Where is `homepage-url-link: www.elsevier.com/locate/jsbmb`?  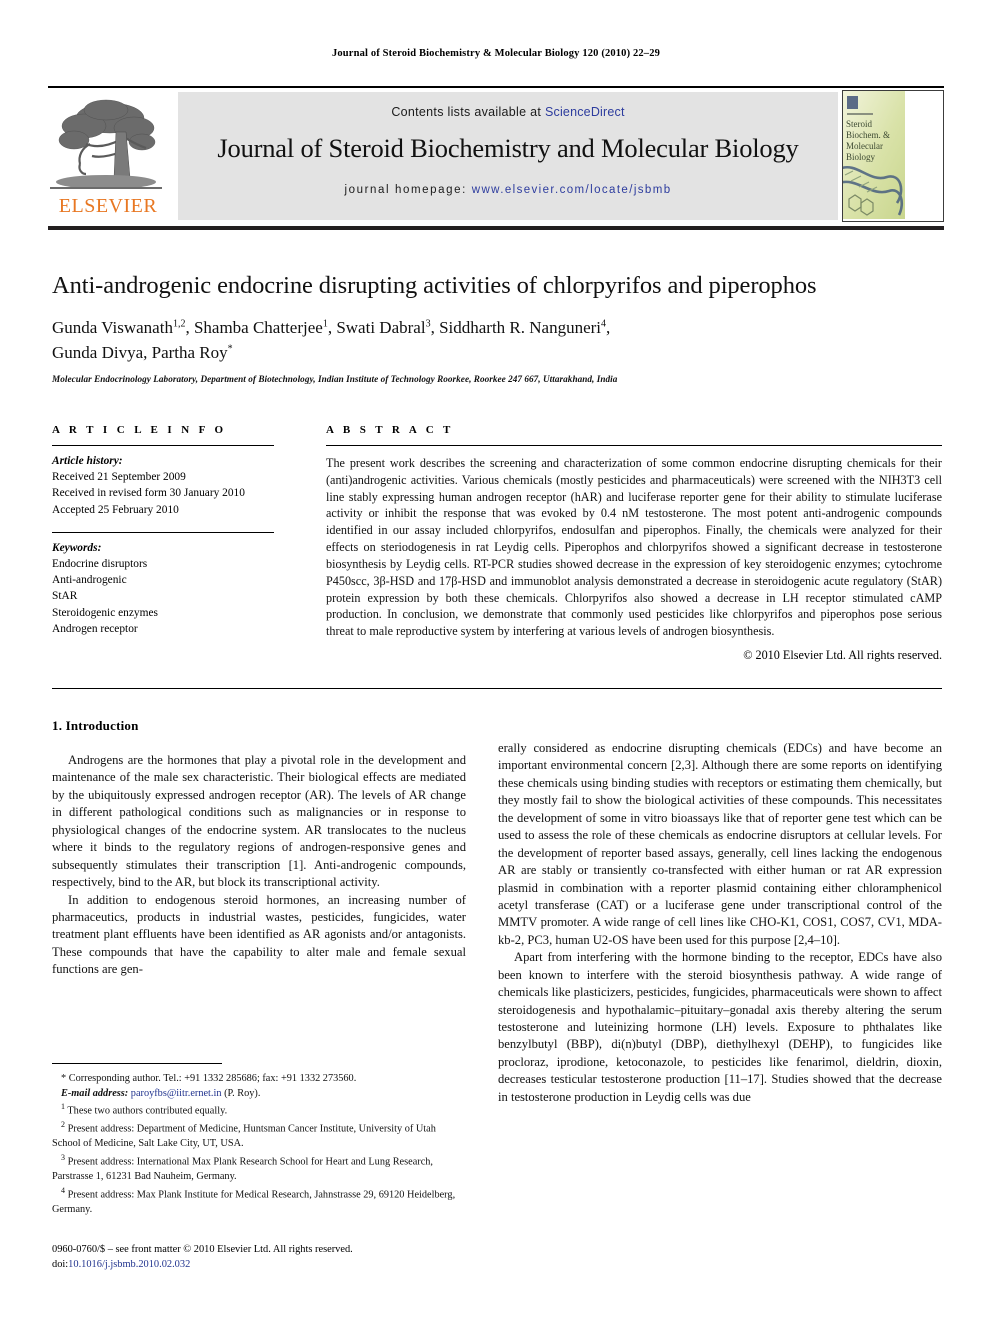
homepage-url-link: www.elsevier.com/locate/jsbmb is located at coordinates (572, 190).